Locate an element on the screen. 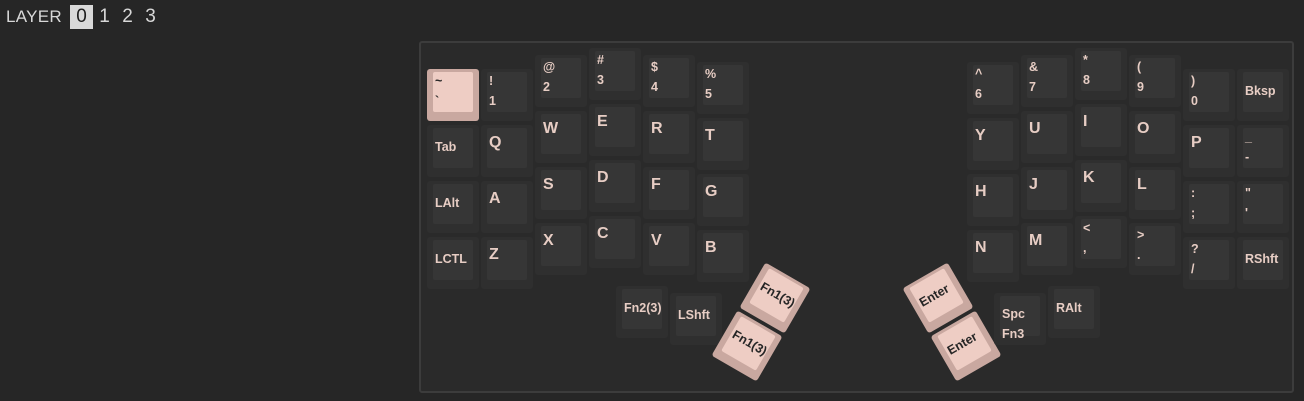  key-f: F is located at coordinates (669, 193).